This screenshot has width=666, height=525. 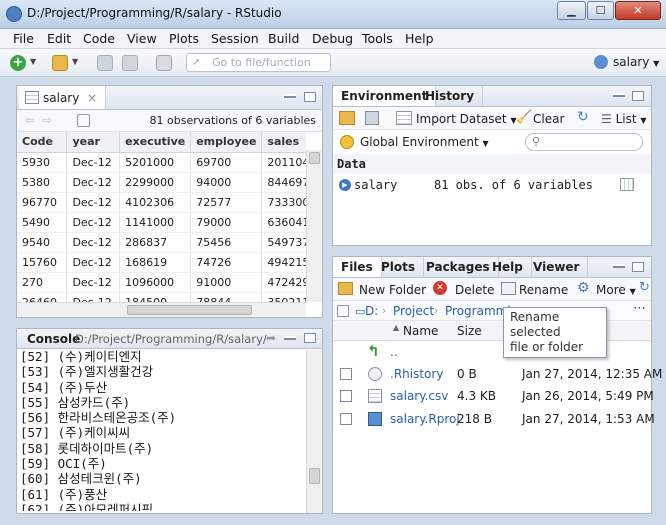 What do you see at coordinates (283, 38) in the screenshot?
I see `menu-build: Build` at bounding box center [283, 38].